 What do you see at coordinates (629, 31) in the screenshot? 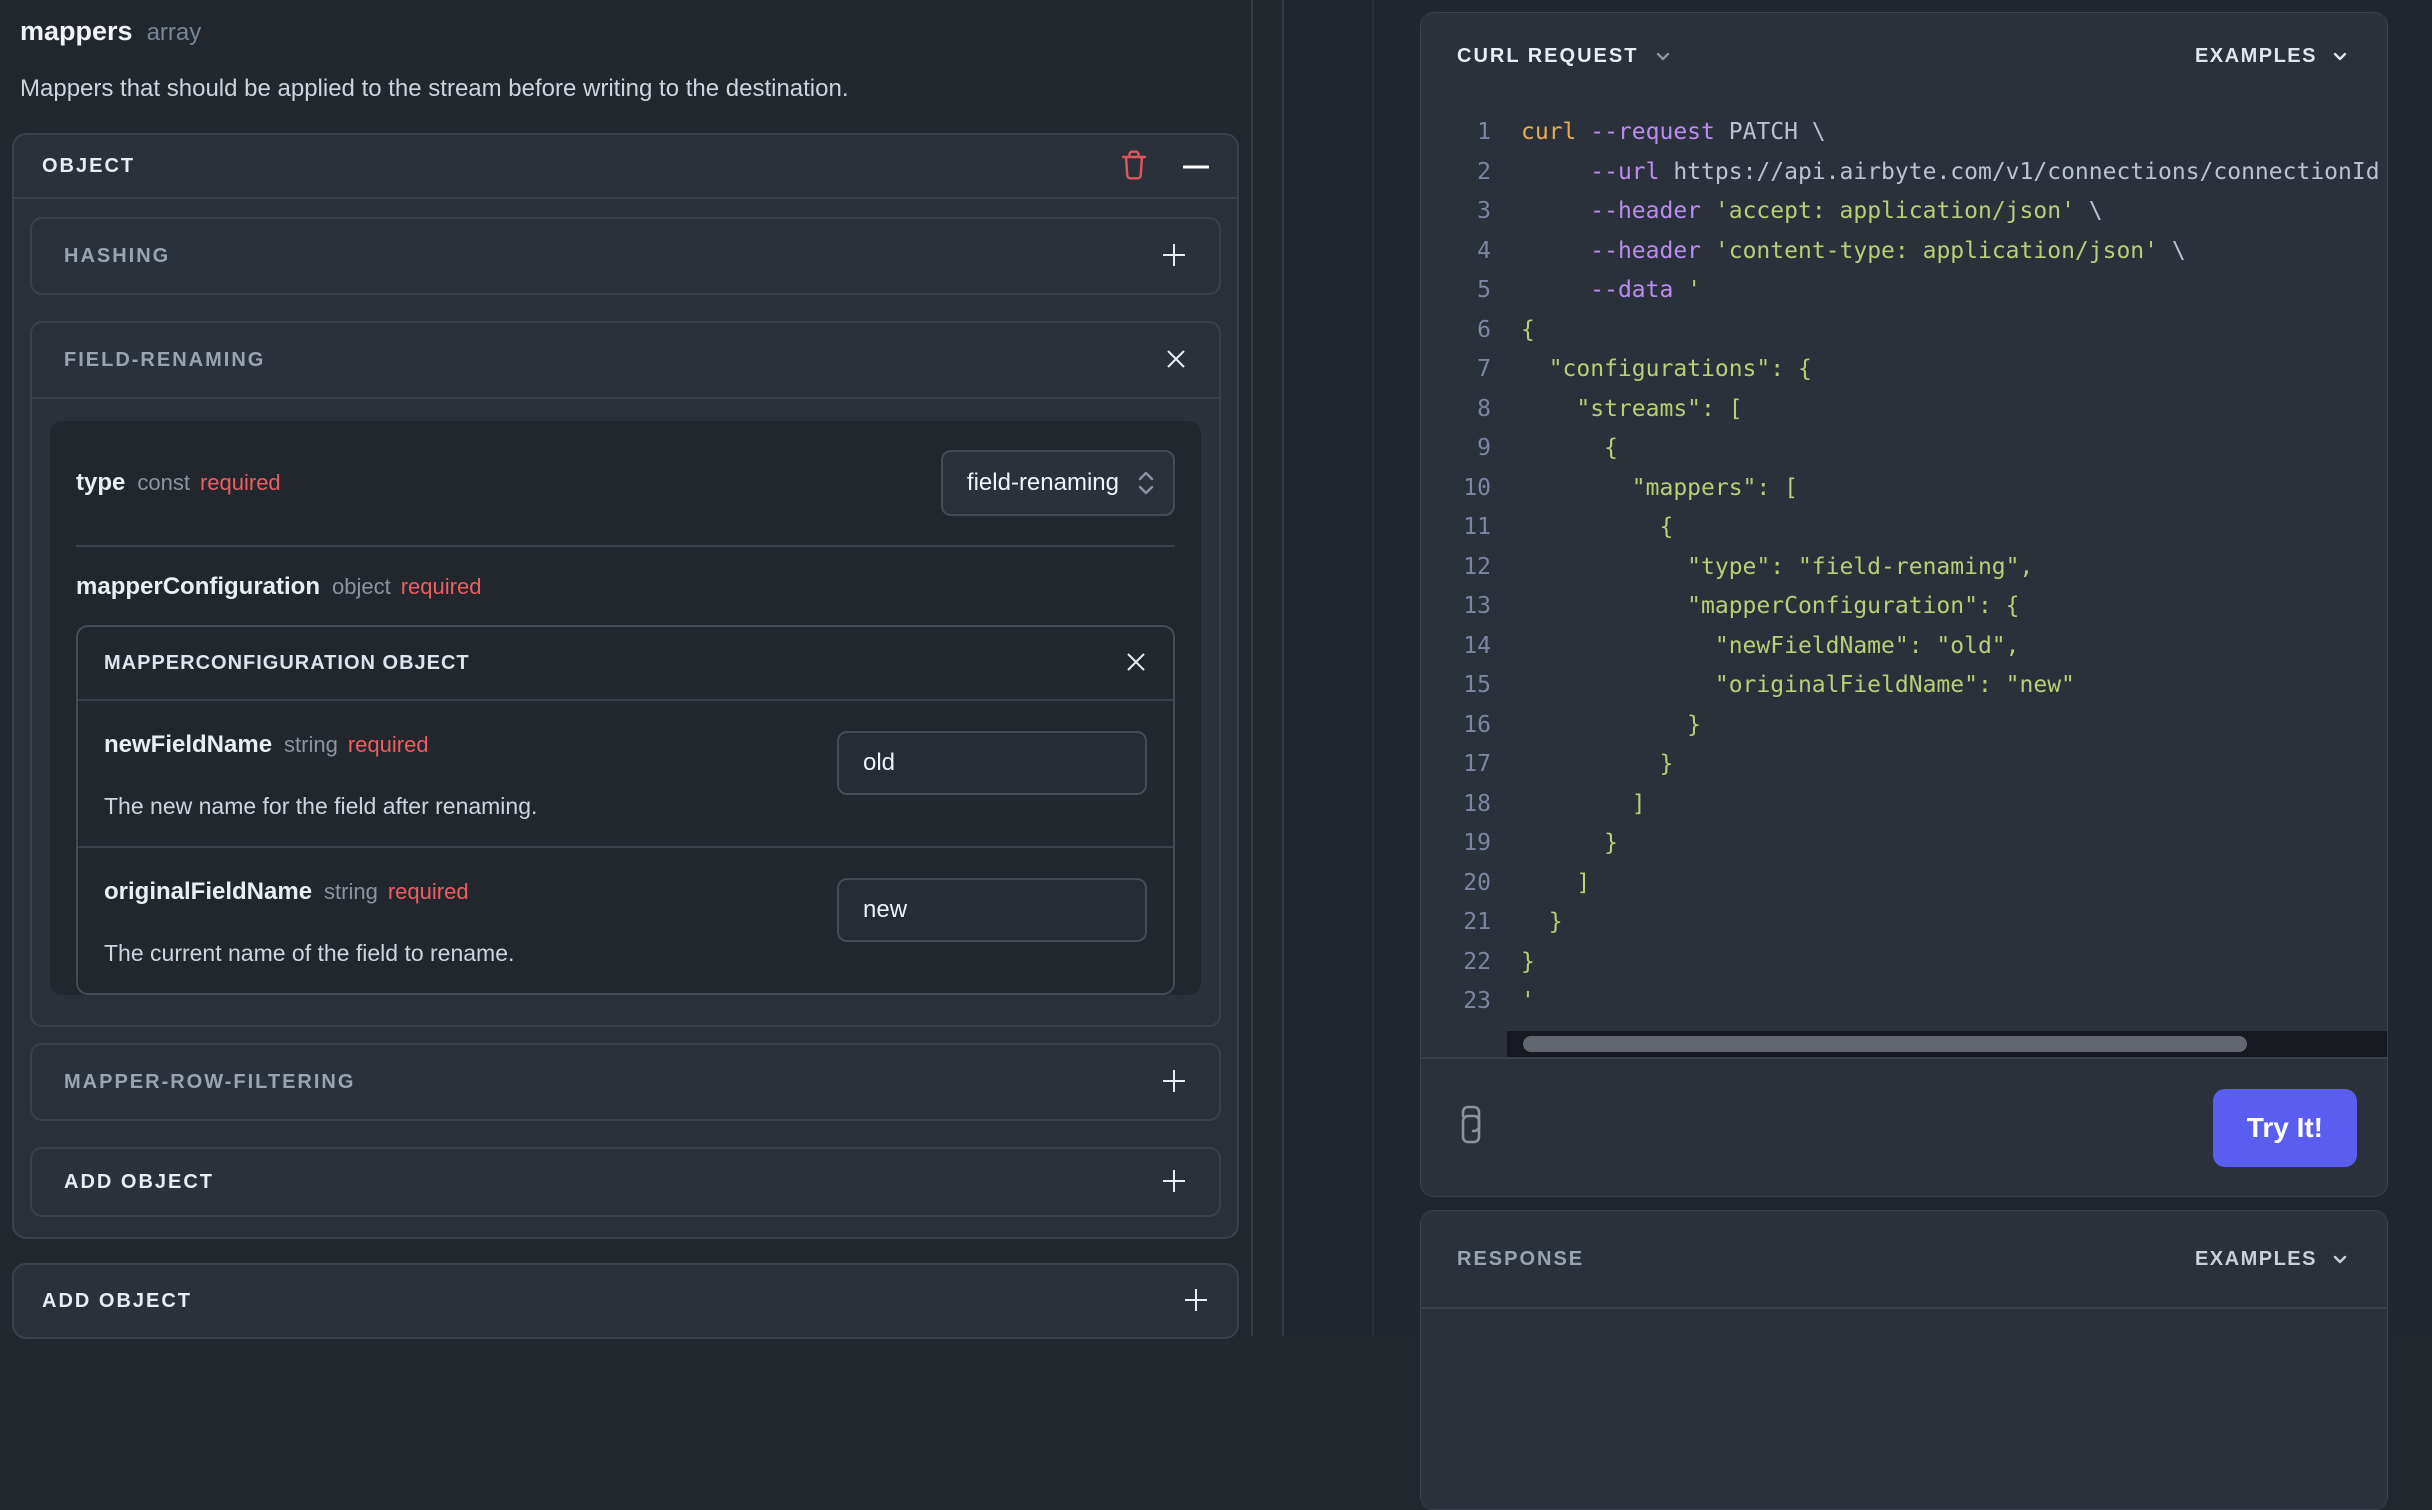
I see `property-header: mappers array` at bounding box center [629, 31].